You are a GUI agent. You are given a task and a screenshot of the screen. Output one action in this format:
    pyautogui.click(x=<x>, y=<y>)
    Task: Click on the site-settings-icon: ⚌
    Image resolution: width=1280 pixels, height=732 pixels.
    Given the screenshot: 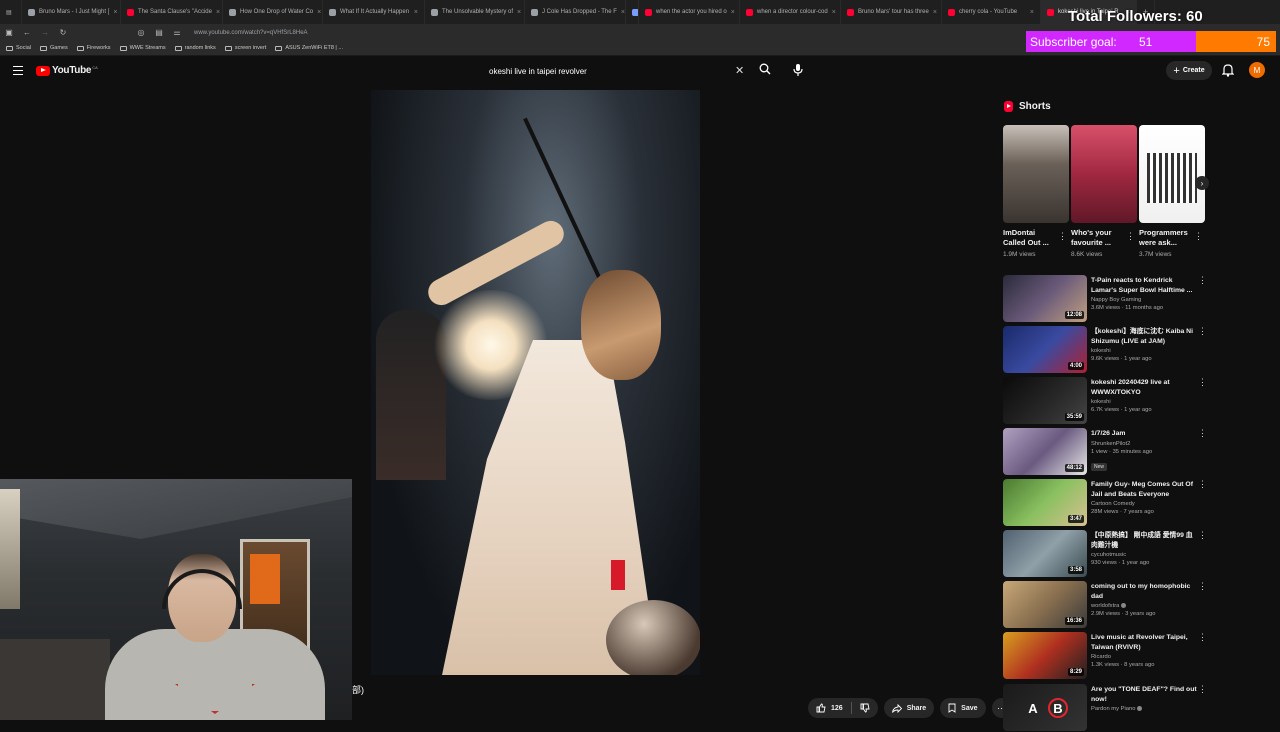 What is the action you would take?
    pyautogui.click(x=177, y=32)
    